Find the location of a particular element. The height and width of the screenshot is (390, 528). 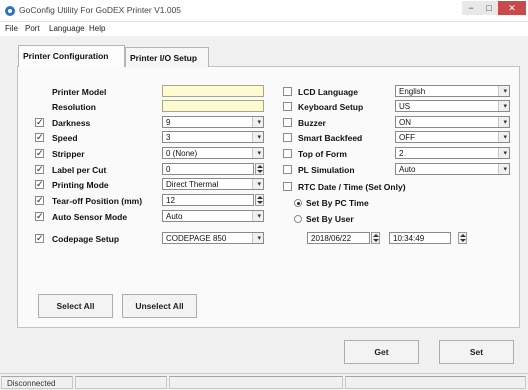

auto-sensor-value: Auto is located at coordinates (174, 216).